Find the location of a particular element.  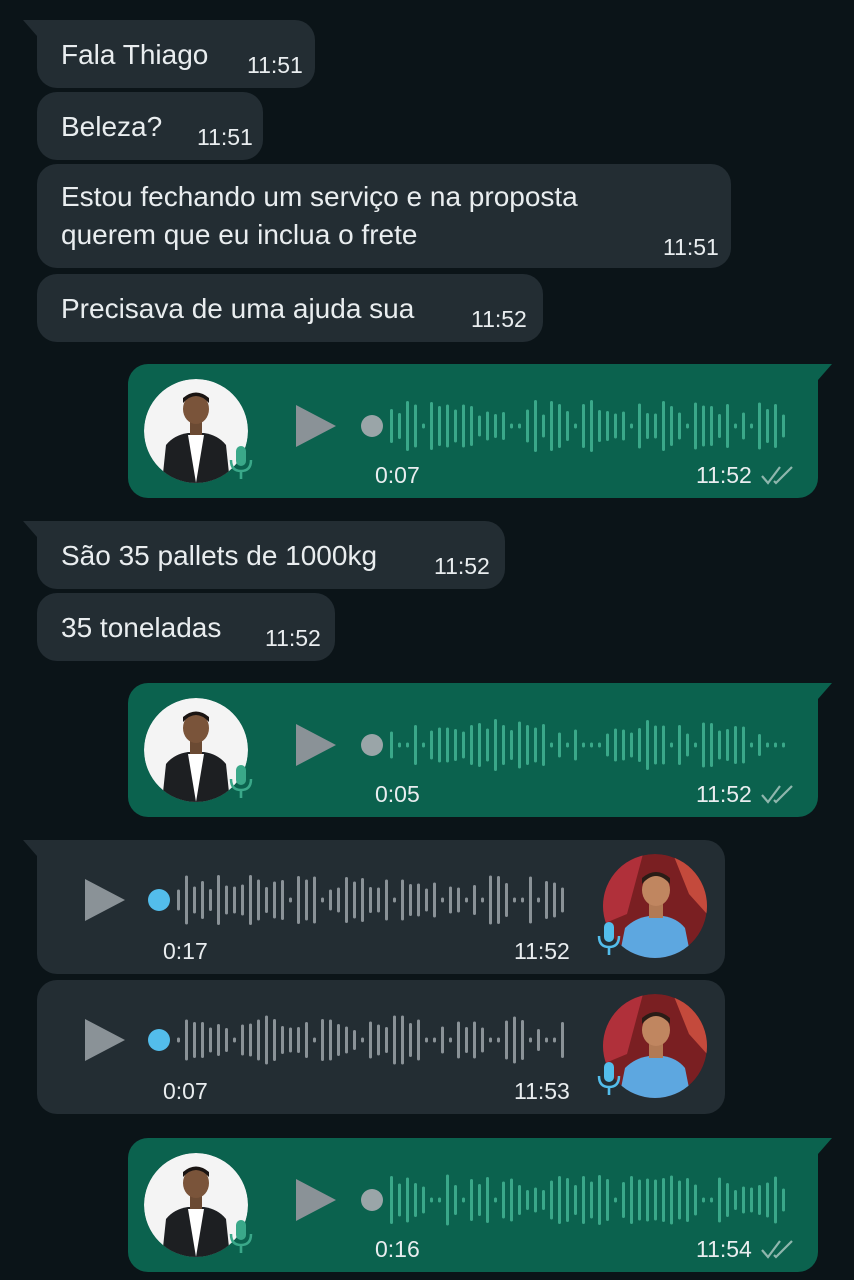

message-bubble-incoming: Fala Thiago 11:51 is located at coordinates (169, 54).